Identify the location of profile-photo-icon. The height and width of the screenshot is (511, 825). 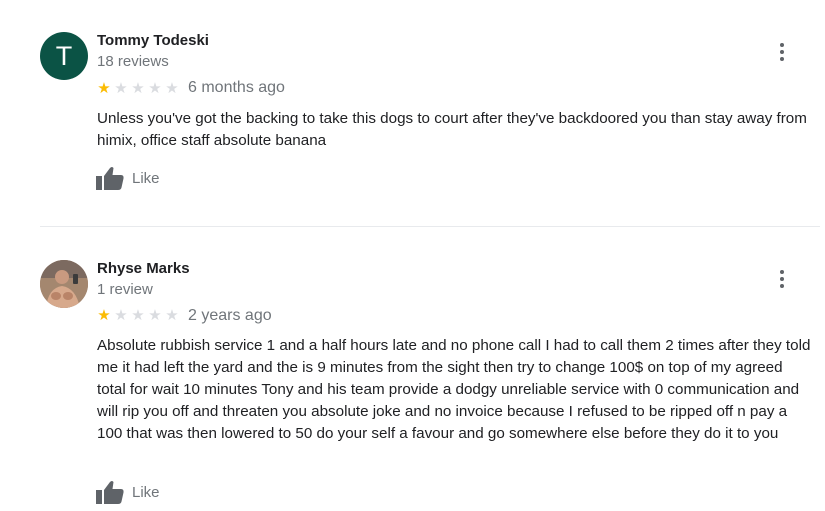
(64, 284).